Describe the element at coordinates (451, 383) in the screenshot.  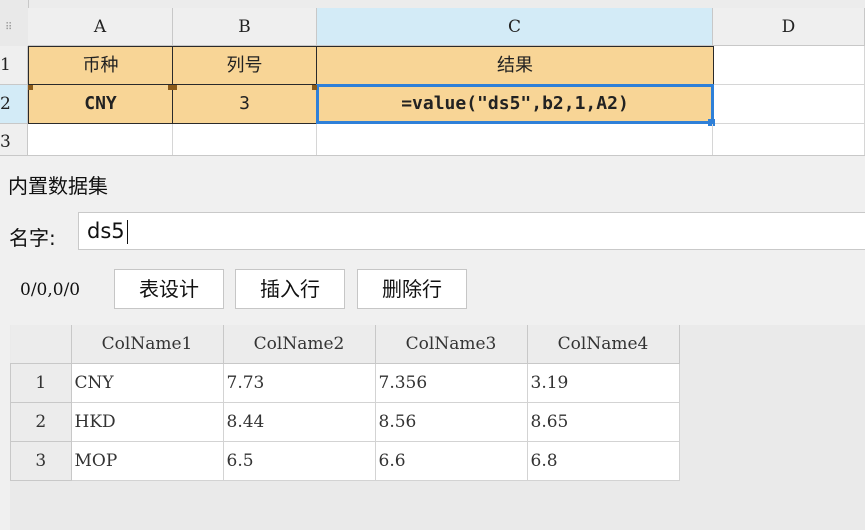
I see `table-cell: 7.356` at that location.